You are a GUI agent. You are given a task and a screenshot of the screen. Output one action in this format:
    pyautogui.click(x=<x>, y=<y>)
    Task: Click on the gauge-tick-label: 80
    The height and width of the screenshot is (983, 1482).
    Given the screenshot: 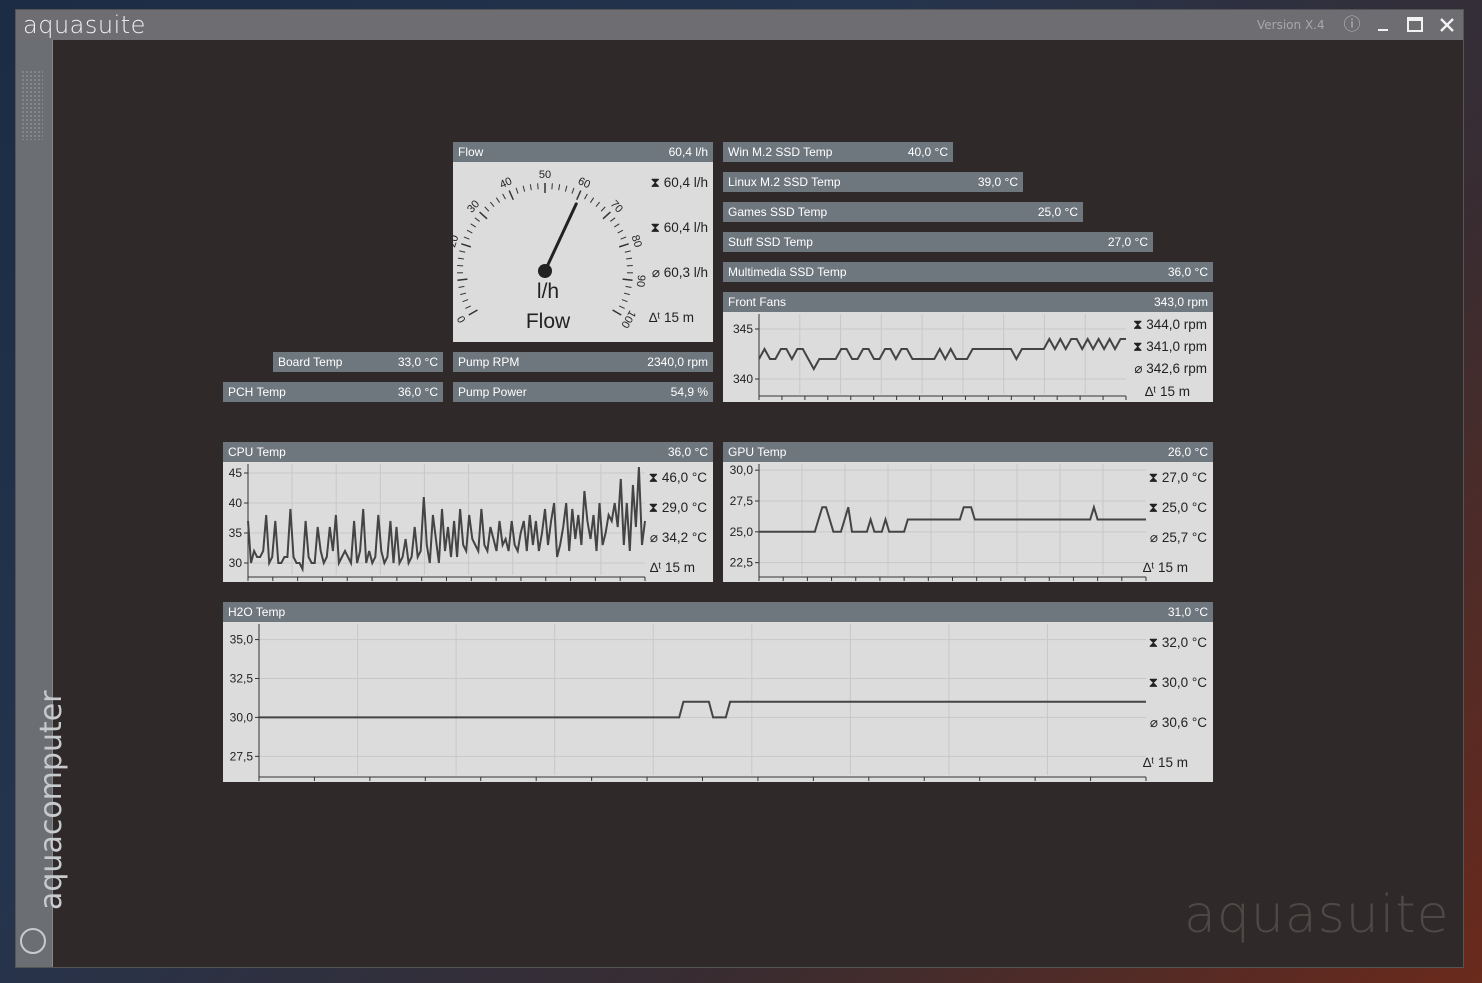 What is the action you would take?
    pyautogui.click(x=636, y=241)
    